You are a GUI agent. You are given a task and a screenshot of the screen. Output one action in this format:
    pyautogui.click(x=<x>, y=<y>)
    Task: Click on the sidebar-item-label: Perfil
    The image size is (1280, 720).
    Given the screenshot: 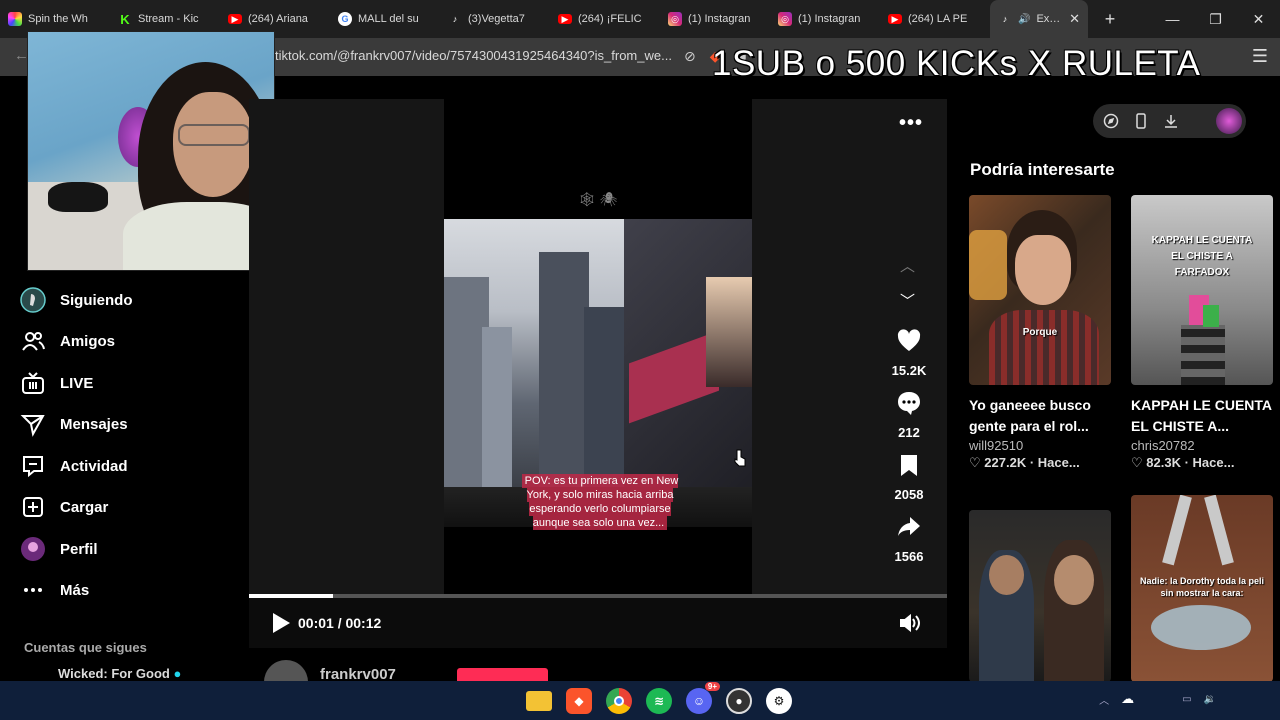 What is the action you would take?
    pyautogui.click(x=79, y=549)
    